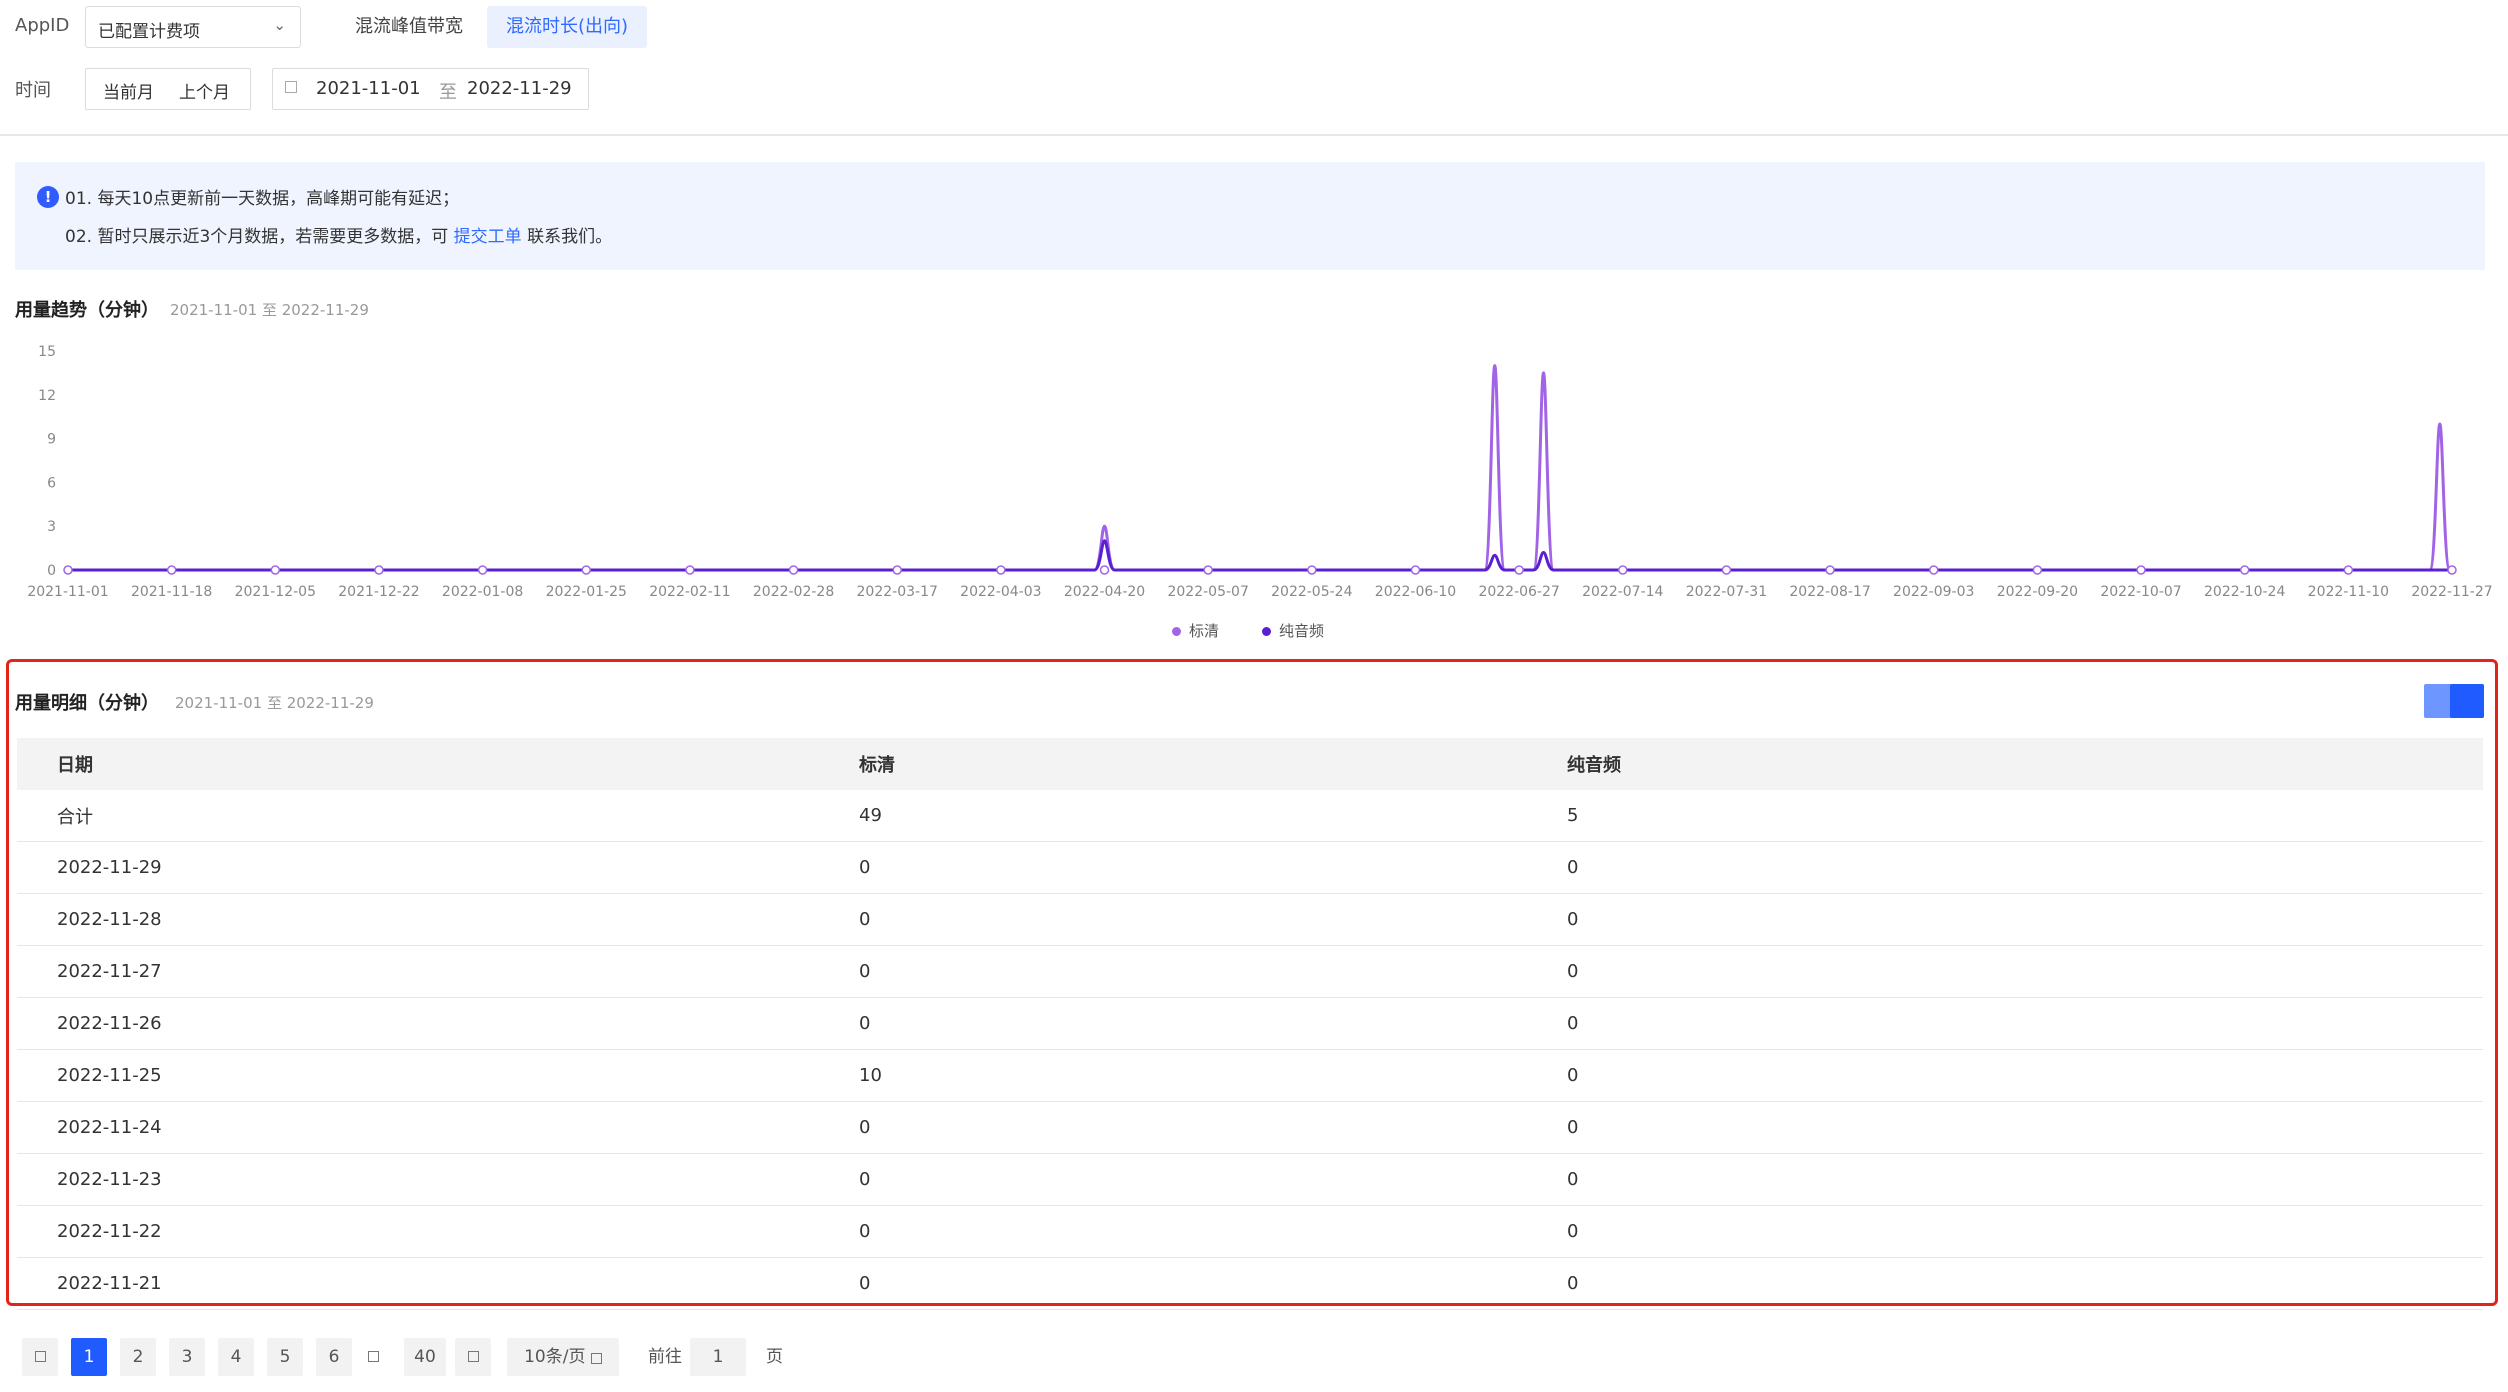  I want to click on y-tick-label: 0, so click(51, 571).